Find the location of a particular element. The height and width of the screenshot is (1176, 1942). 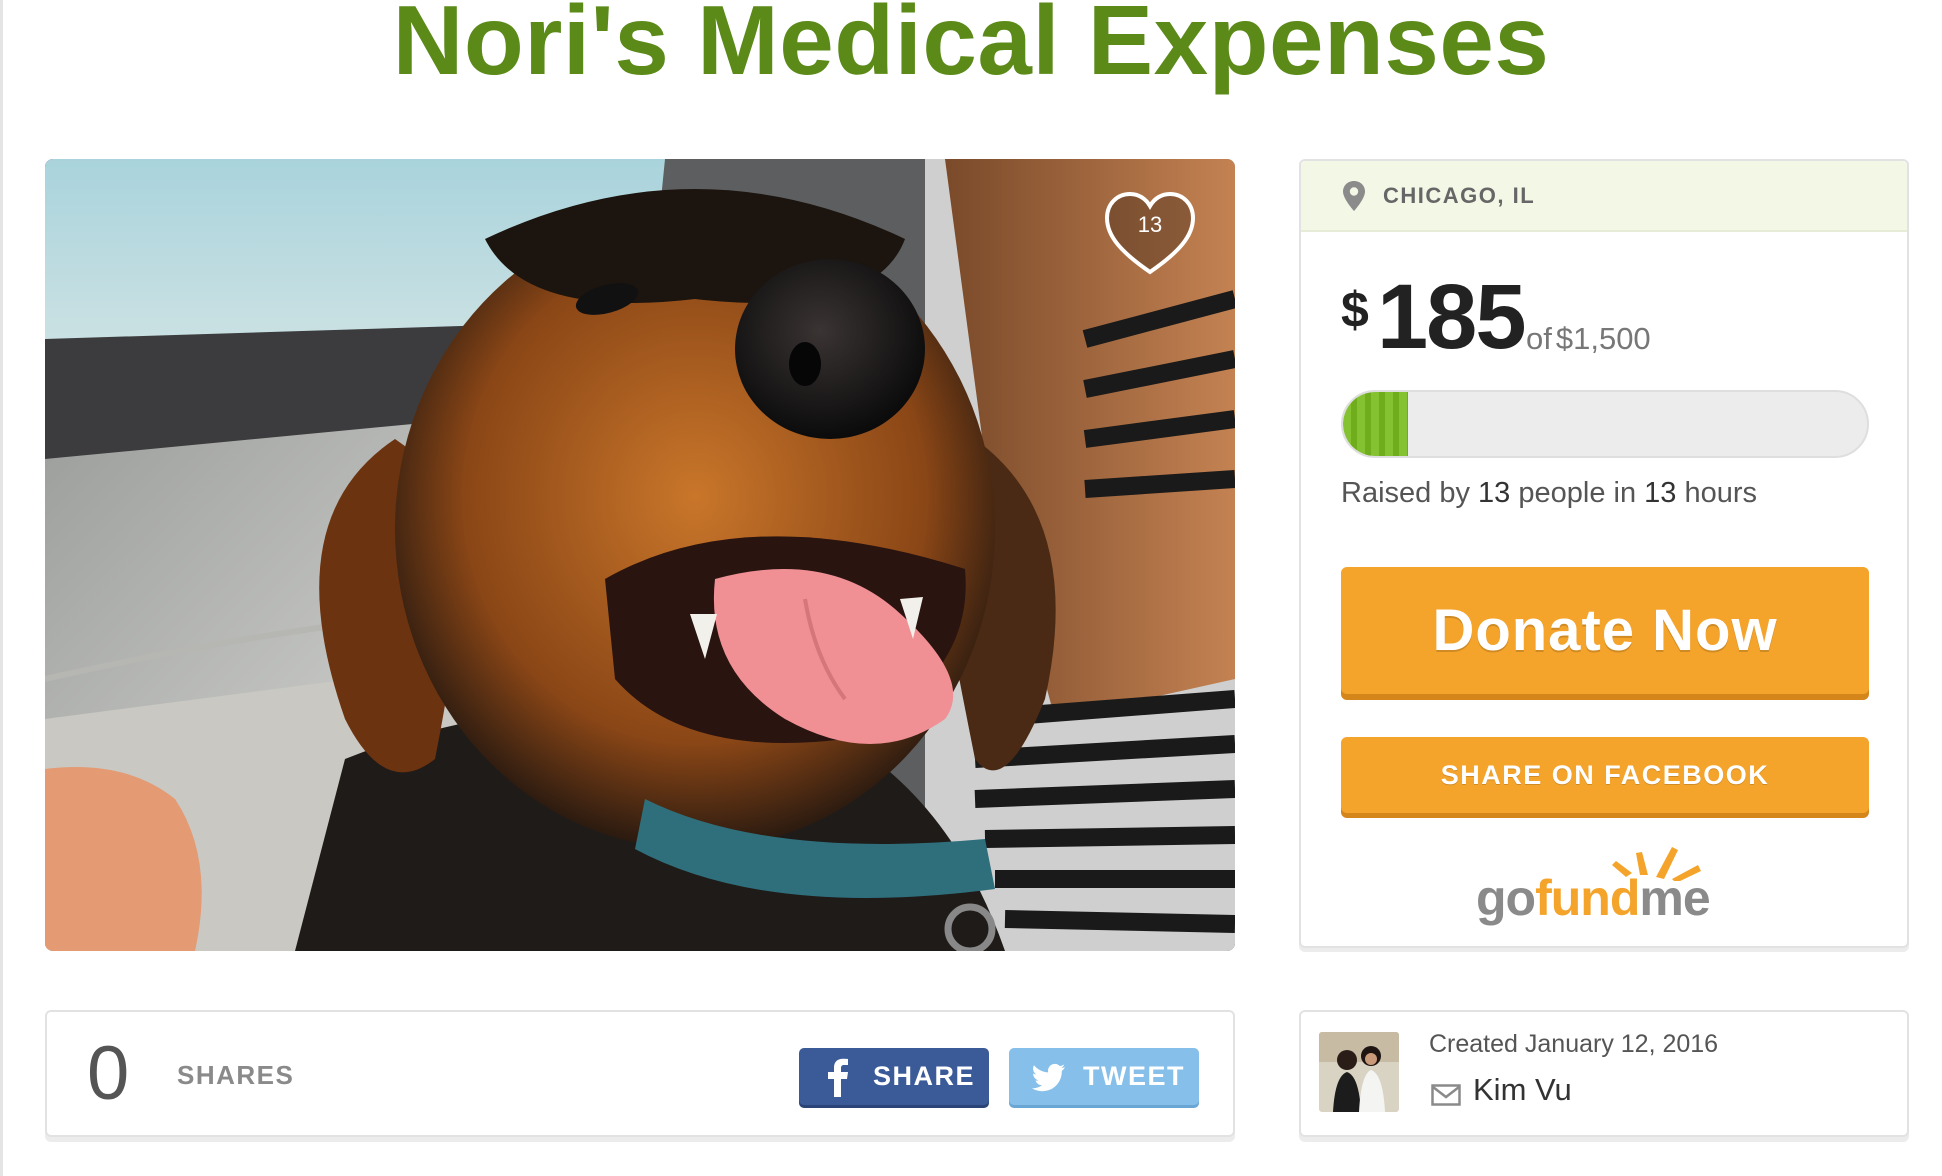

page-edge-rule is located at coordinates (1, 588).